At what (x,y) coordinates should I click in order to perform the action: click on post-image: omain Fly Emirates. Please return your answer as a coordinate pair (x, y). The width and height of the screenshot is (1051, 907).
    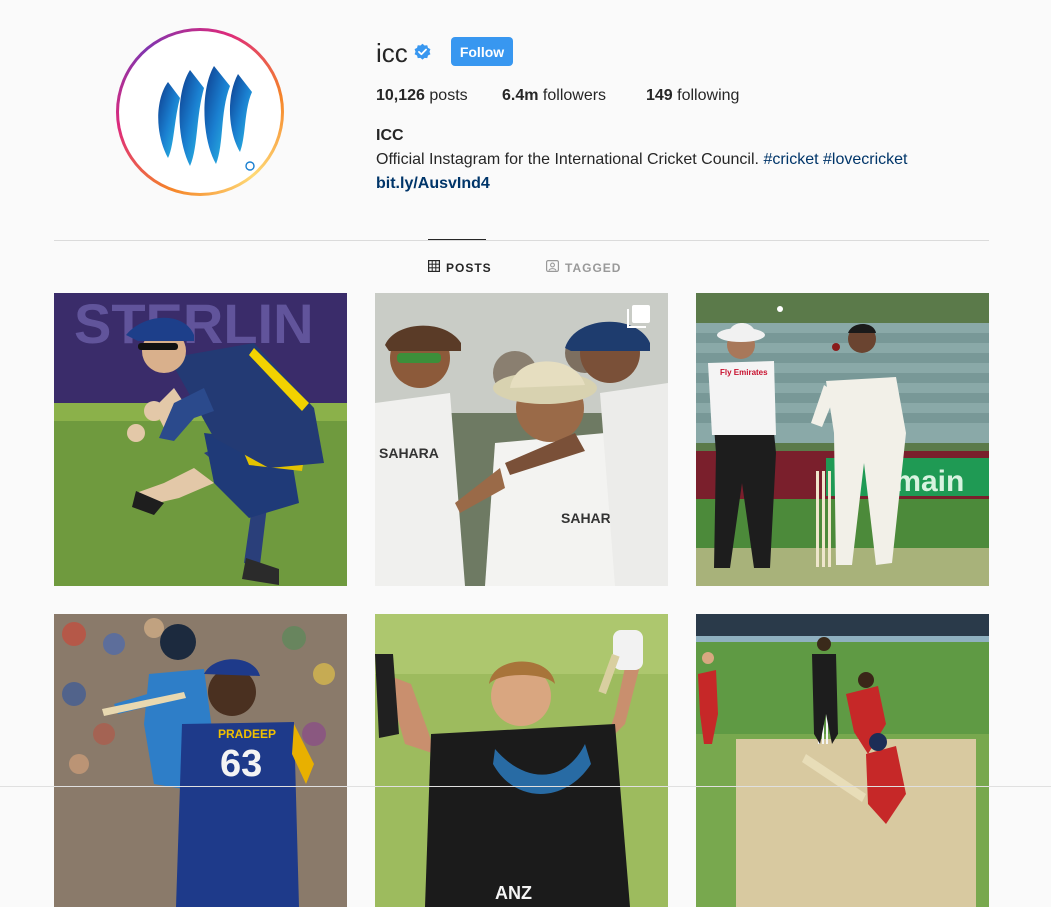
    Looking at the image, I should click on (842, 439).